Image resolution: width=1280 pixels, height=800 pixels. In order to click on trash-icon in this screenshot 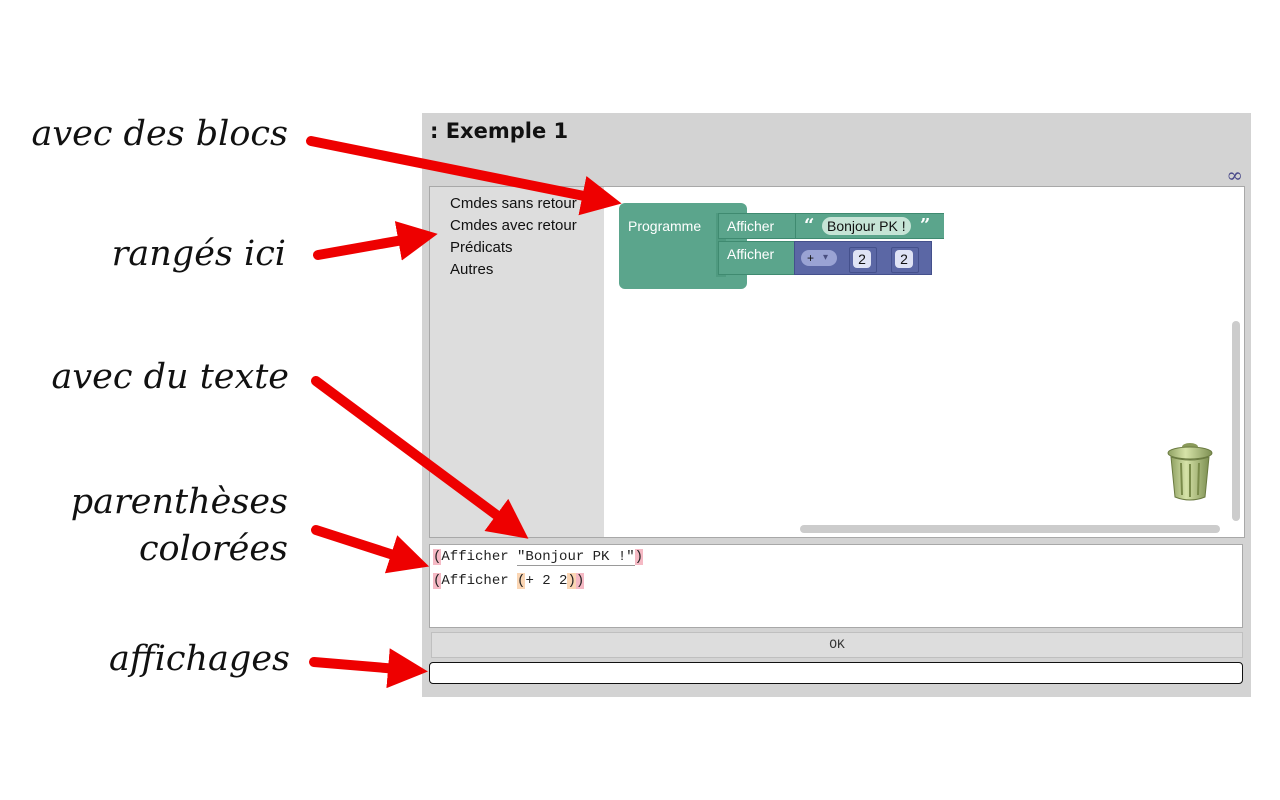, I will do `click(1190, 472)`.